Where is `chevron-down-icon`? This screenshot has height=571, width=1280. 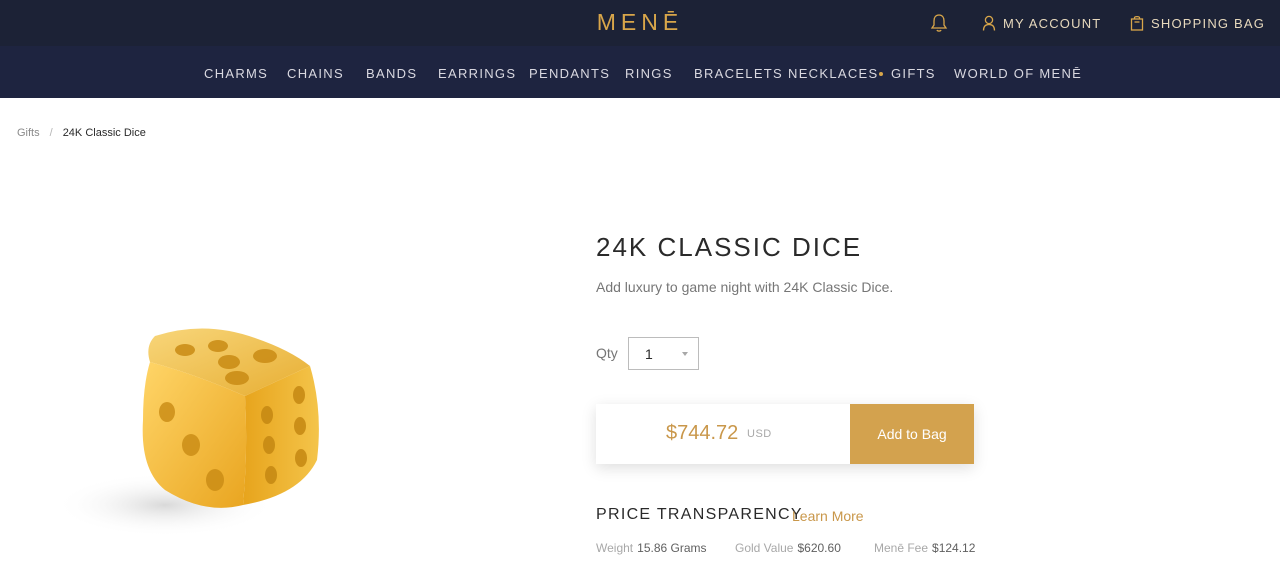 chevron-down-icon is located at coordinates (685, 354).